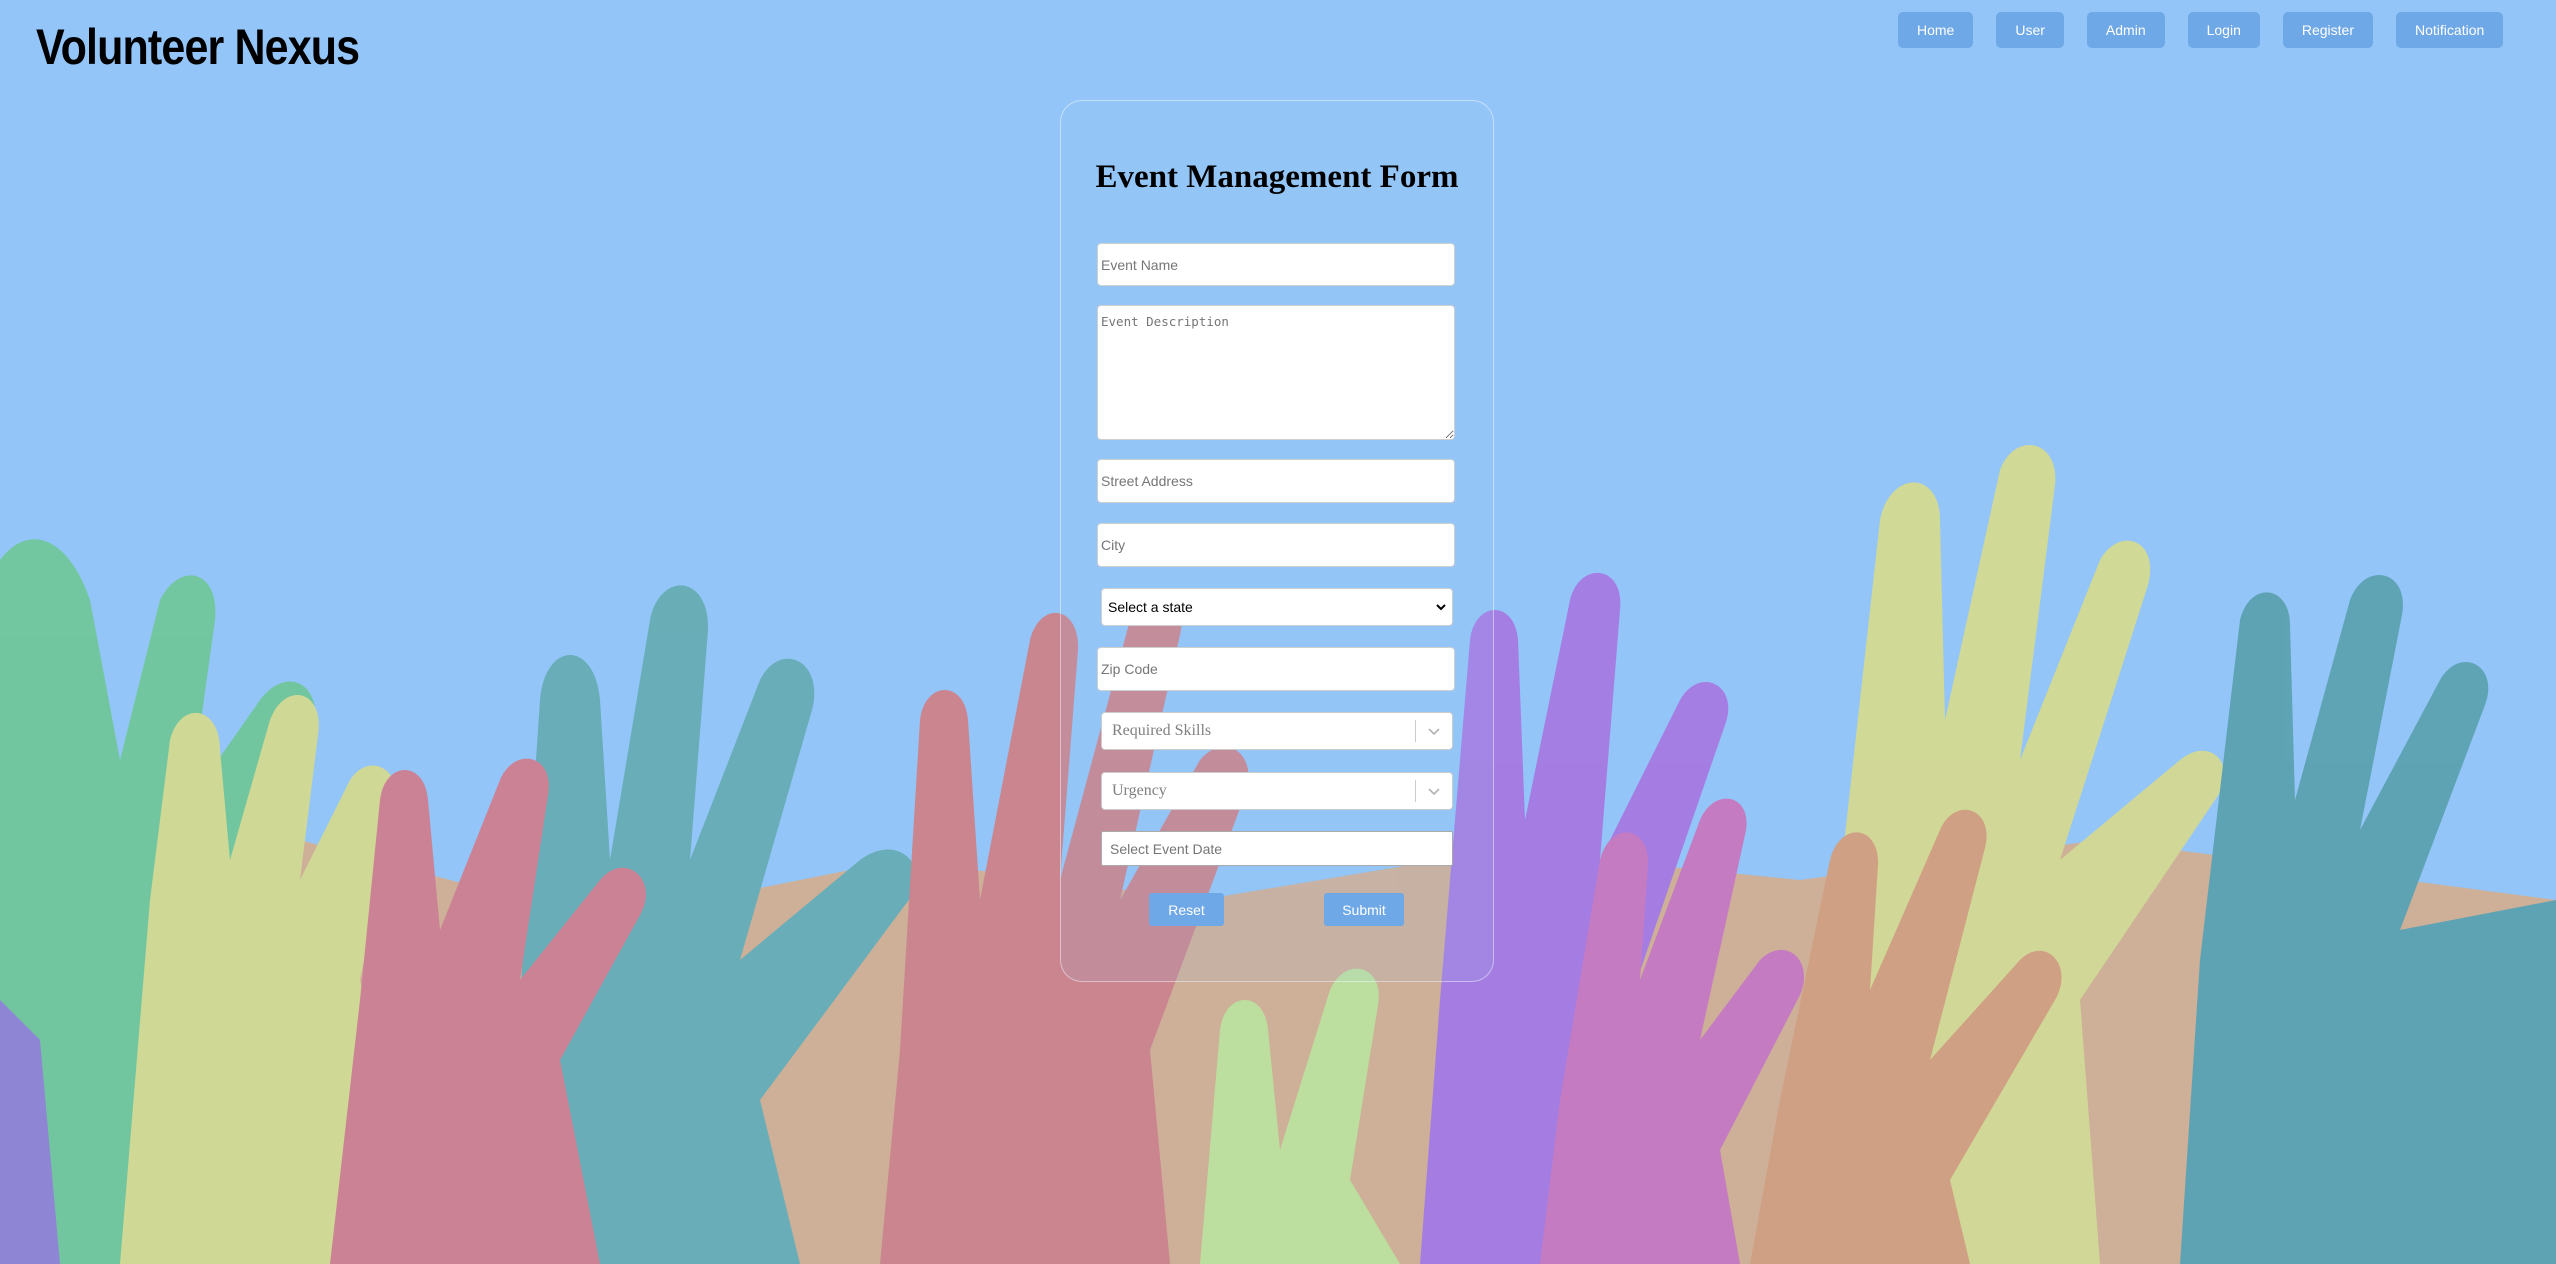  Describe the element at coordinates (2125, 30) in the screenshot. I see `nav-admin-button: Admin` at that location.